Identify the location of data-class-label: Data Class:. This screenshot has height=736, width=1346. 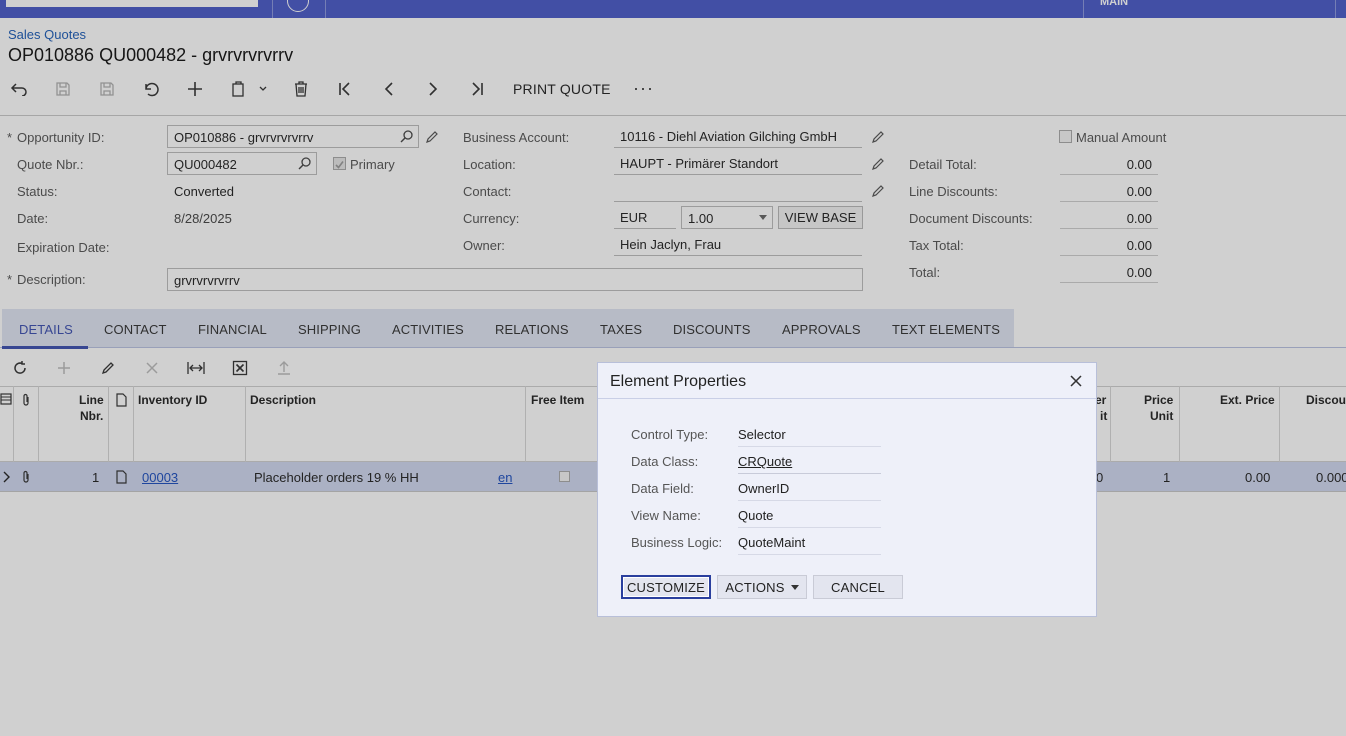
(665, 461).